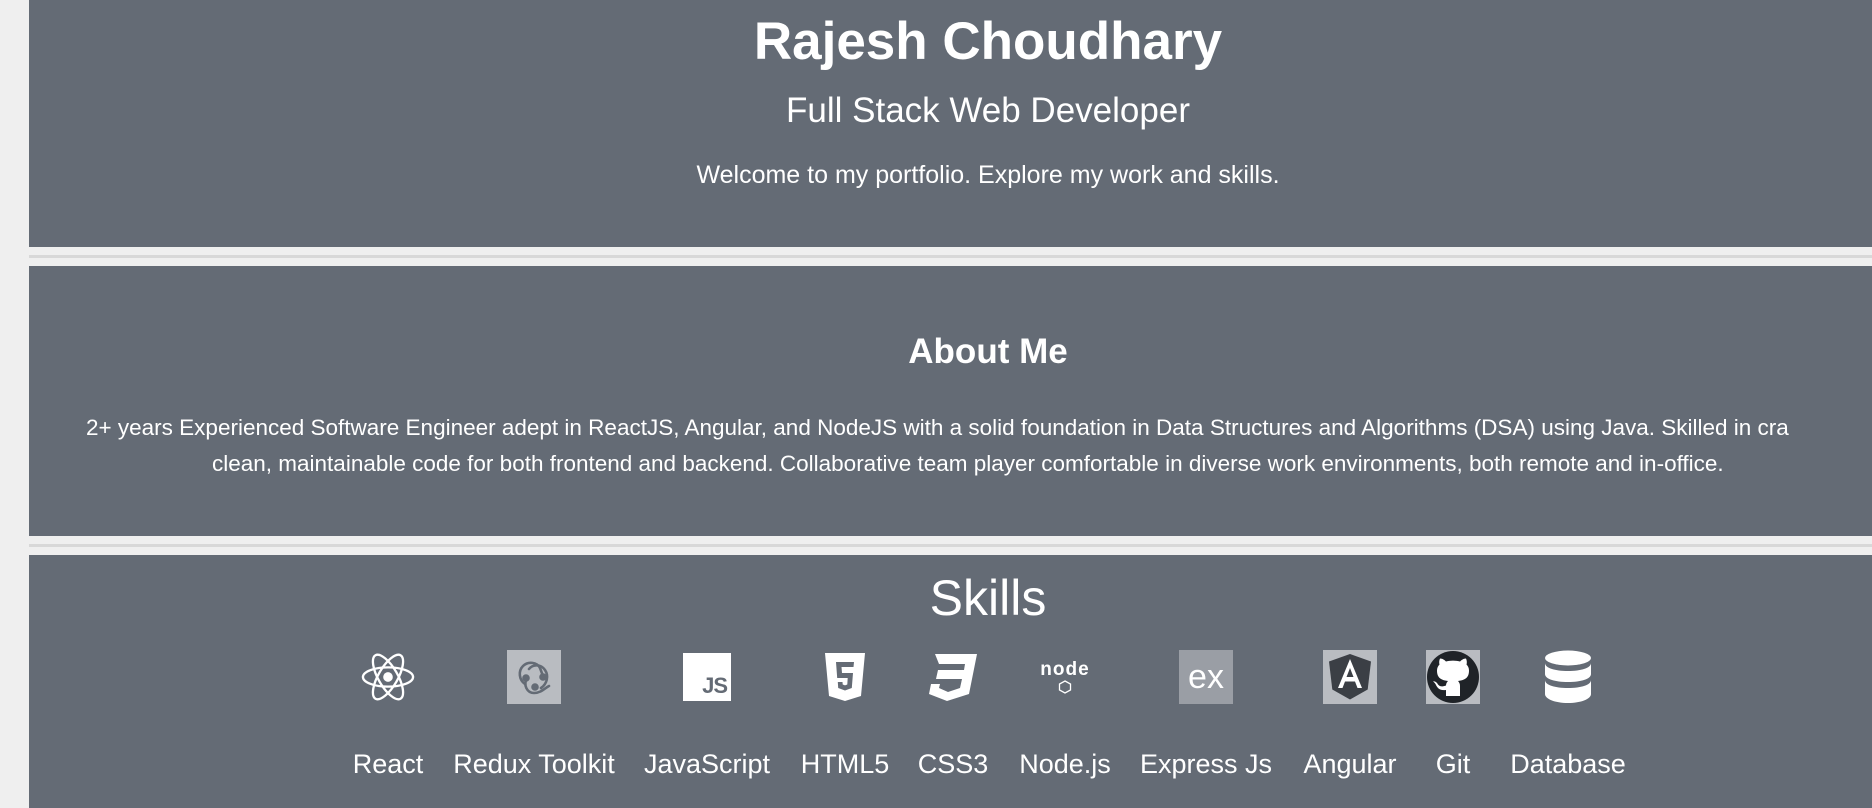 The width and height of the screenshot is (1872, 808). Describe the element at coordinates (988, 41) in the screenshot. I see `hero-name: Rajesh Choudhary` at that location.